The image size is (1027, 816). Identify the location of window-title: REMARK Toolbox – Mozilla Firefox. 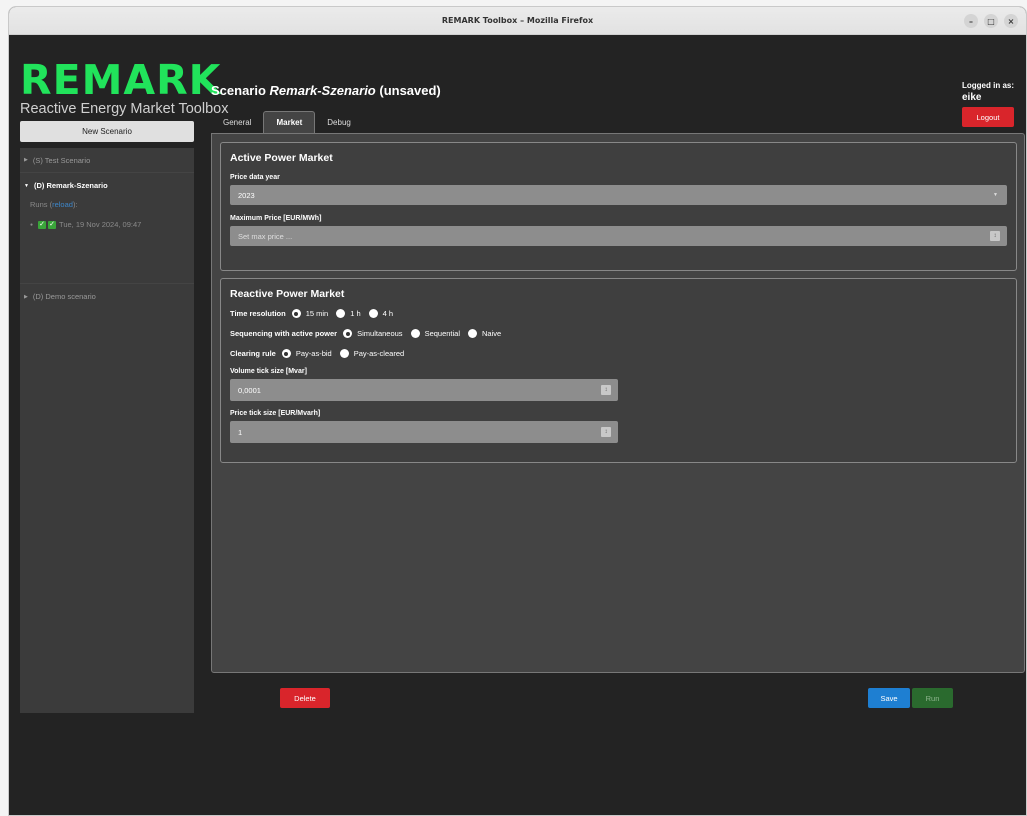
(517, 20).